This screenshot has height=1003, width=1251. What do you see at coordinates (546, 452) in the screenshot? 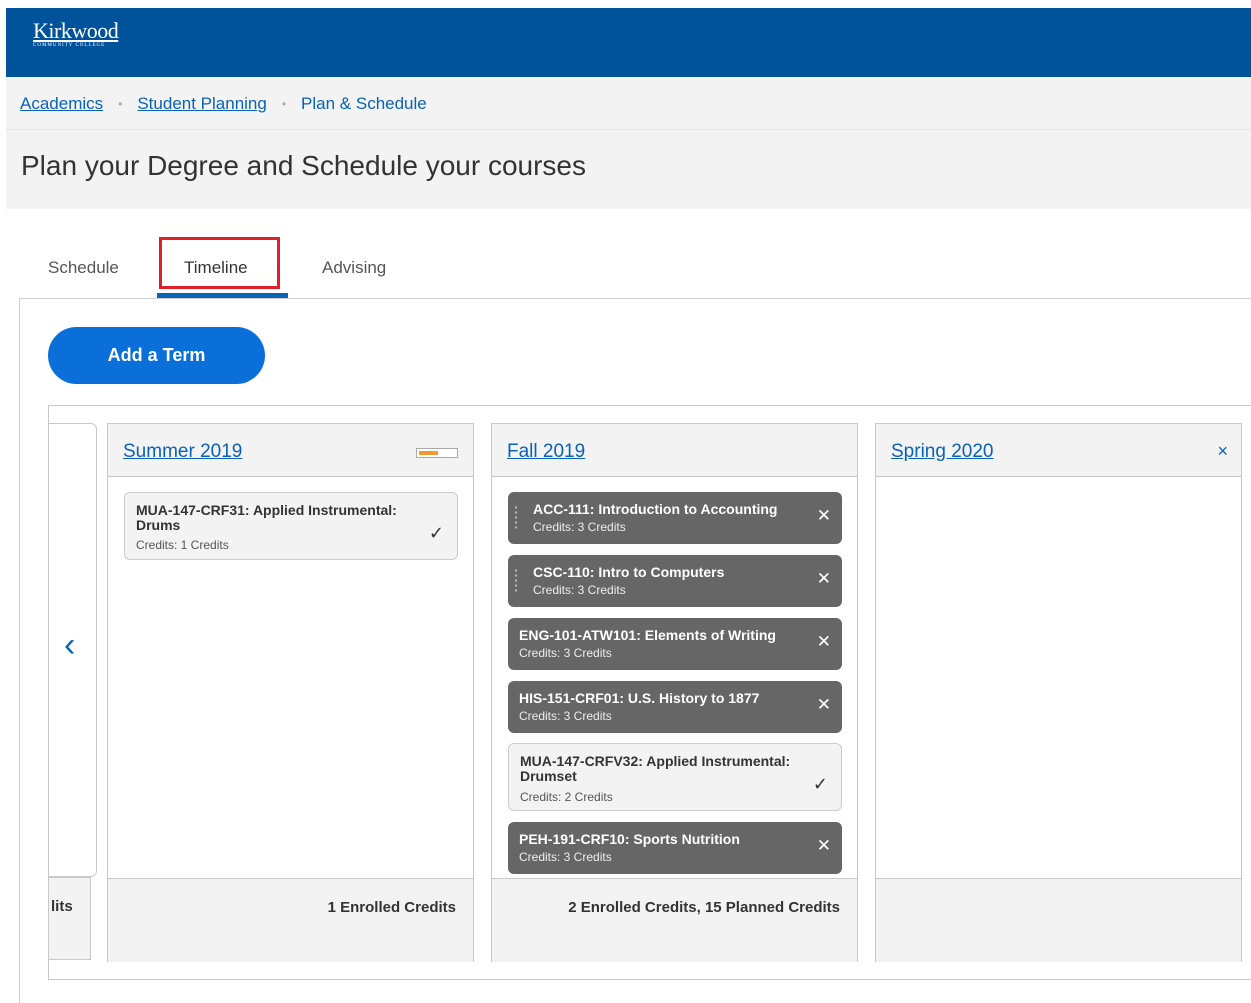
I see `term-name-link: Fall 2019` at bounding box center [546, 452].